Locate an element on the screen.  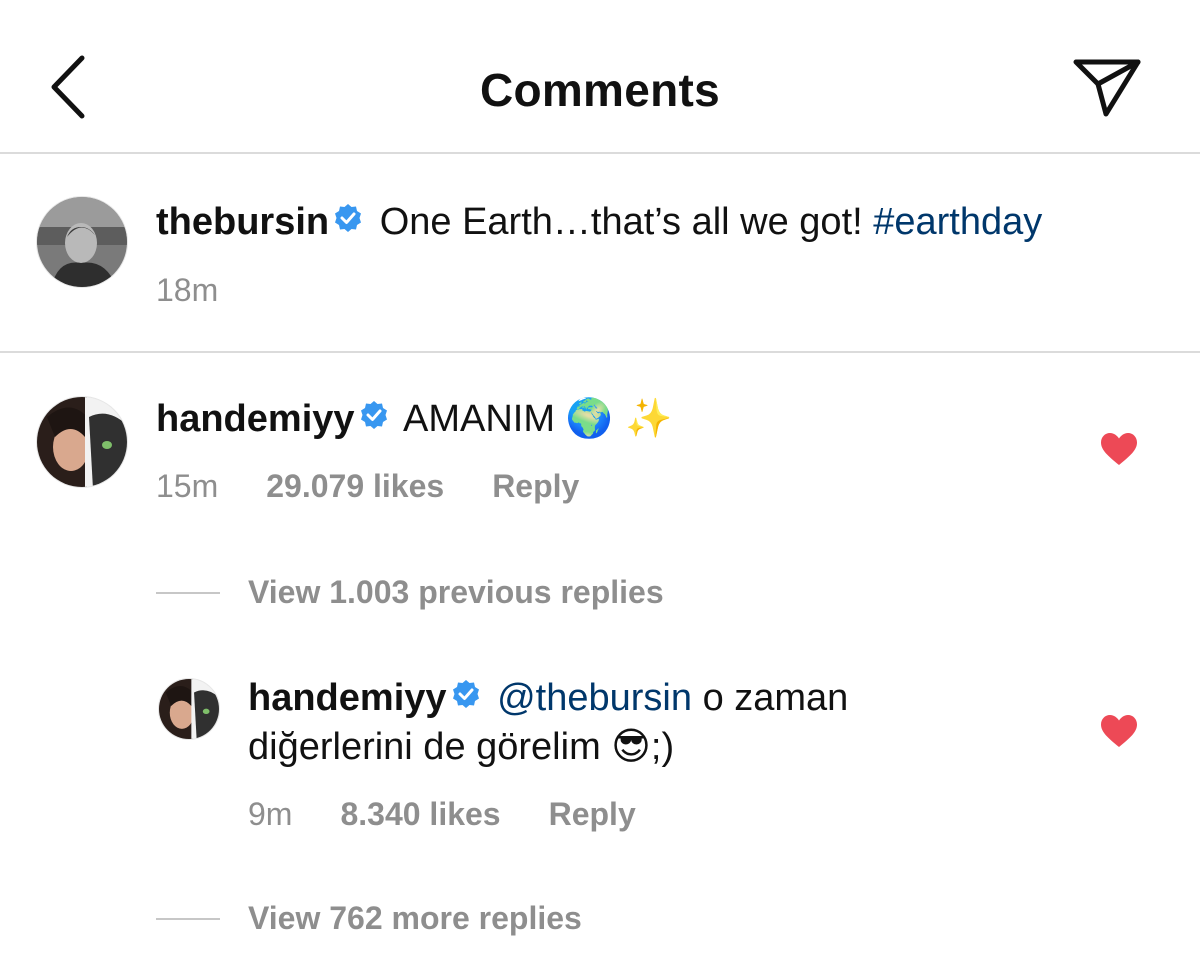
caption-time: 18m is located at coordinates (187, 290).